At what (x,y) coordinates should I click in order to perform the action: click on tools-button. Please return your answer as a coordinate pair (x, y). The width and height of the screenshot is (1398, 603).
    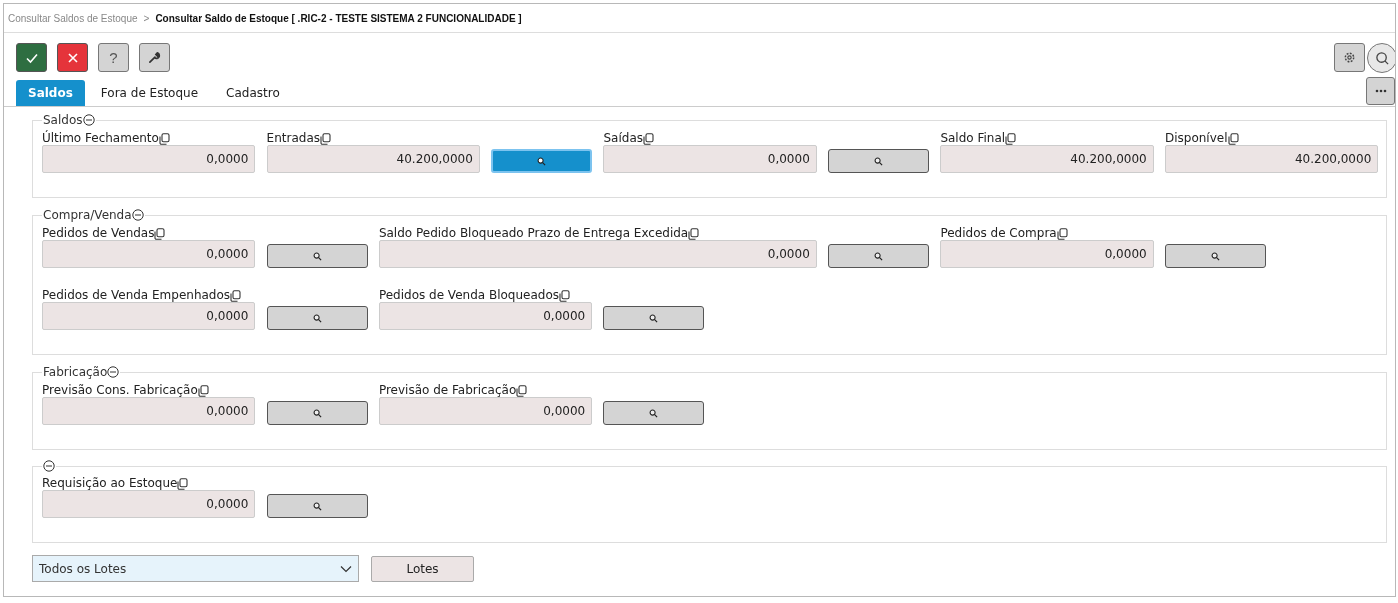
    Looking at the image, I should click on (154, 57).